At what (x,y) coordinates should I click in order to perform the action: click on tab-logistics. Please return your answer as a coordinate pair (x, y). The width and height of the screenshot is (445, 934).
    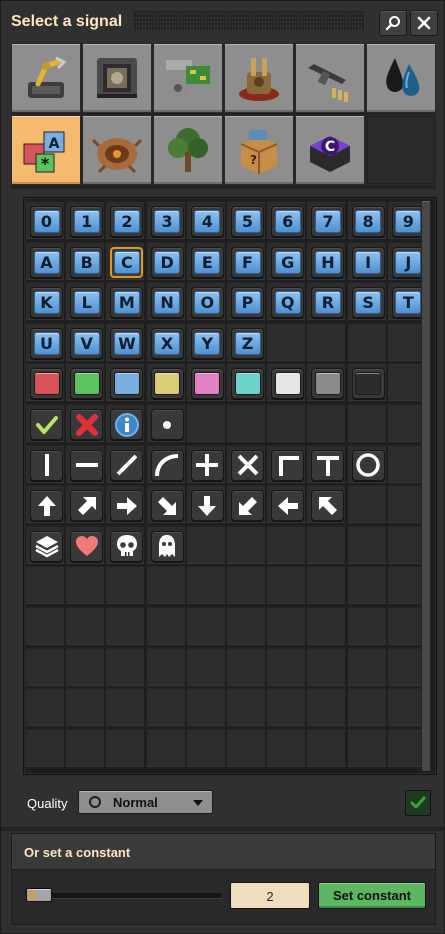
    Looking at the image, I should click on (46, 78).